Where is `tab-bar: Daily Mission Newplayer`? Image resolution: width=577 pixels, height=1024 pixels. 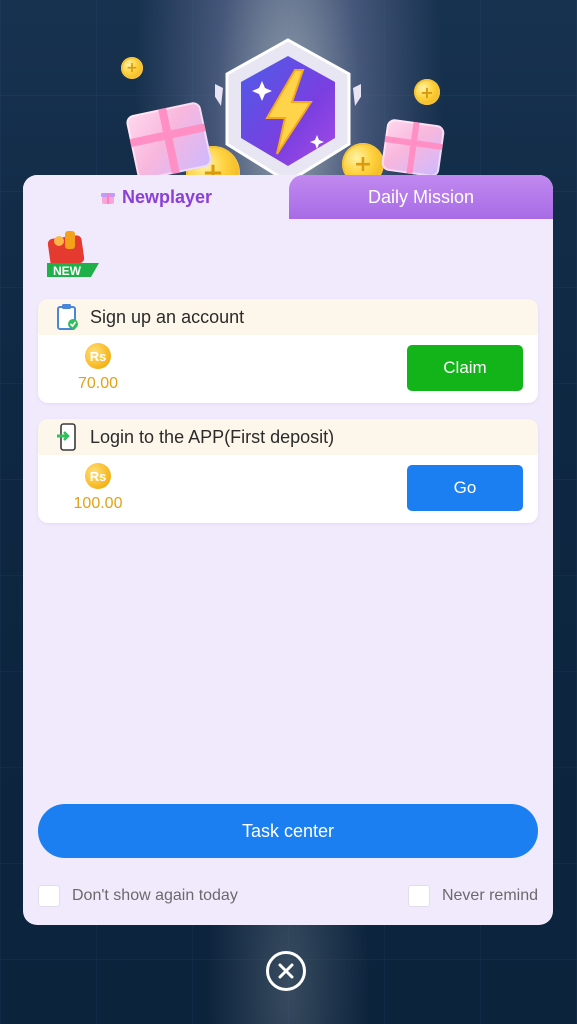 tab-bar: Daily Mission Newplayer is located at coordinates (288, 197).